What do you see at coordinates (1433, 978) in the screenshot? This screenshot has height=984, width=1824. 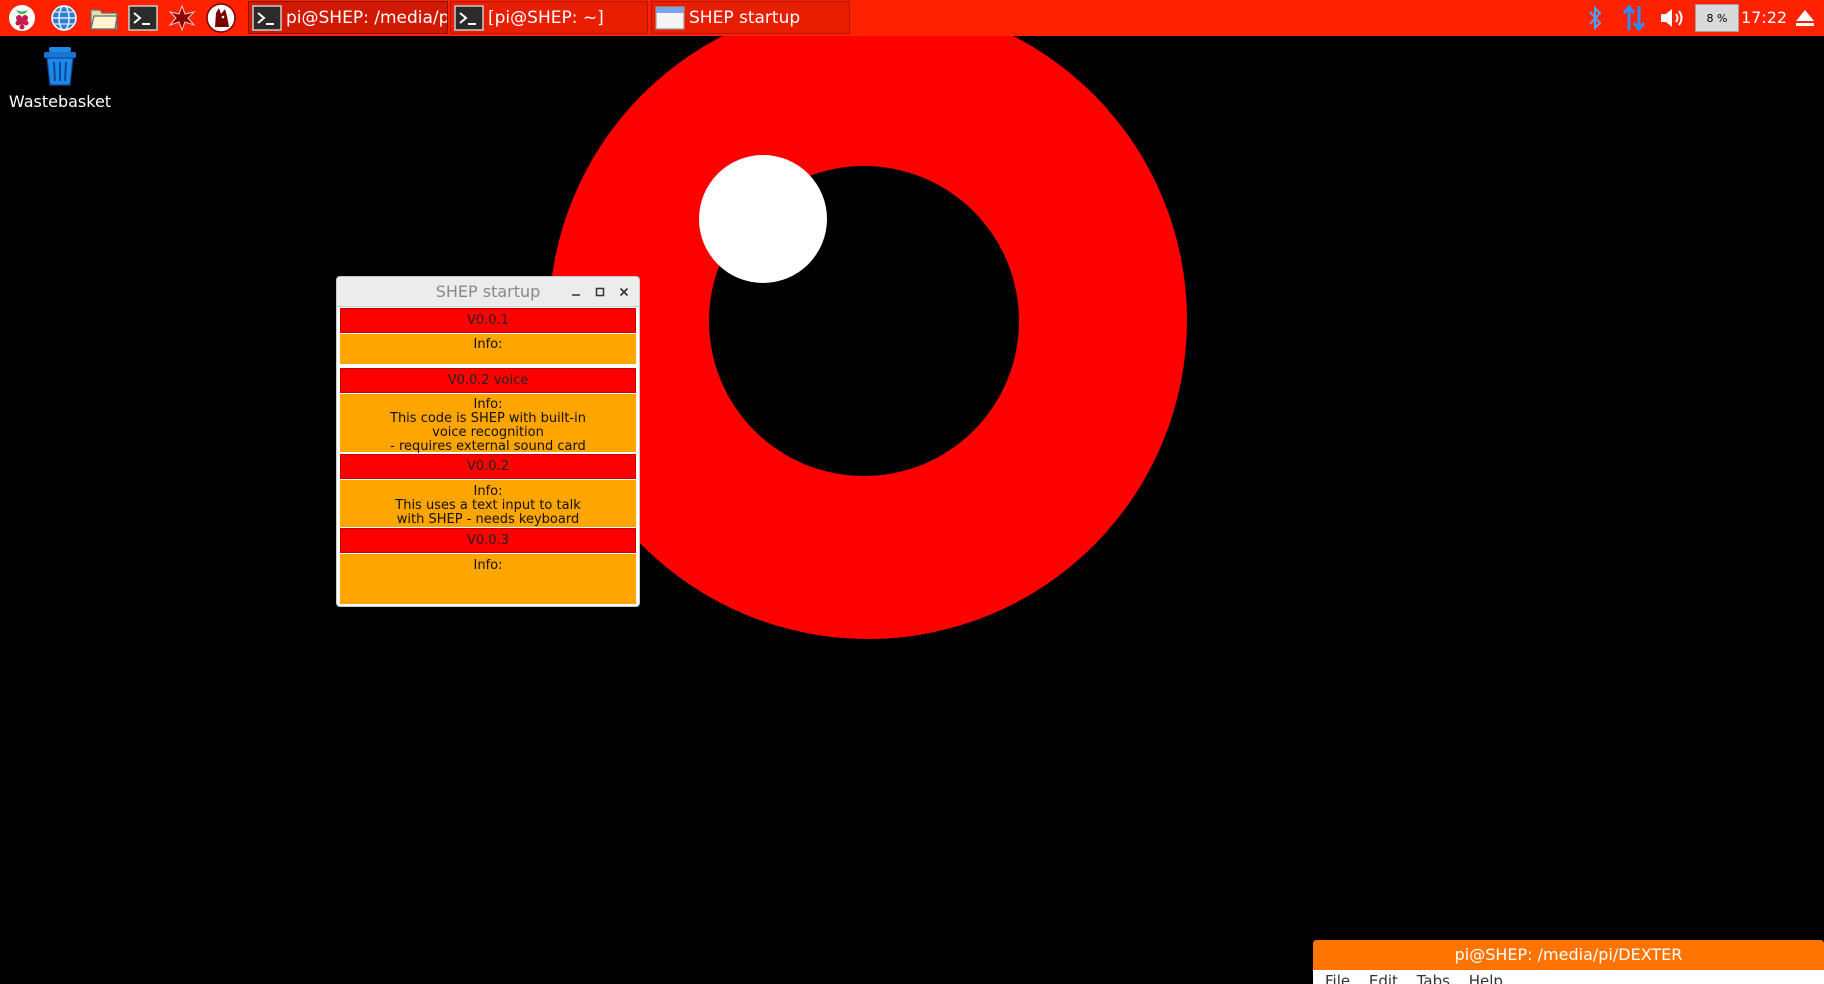 I see `menu-tabs: Tabs` at bounding box center [1433, 978].